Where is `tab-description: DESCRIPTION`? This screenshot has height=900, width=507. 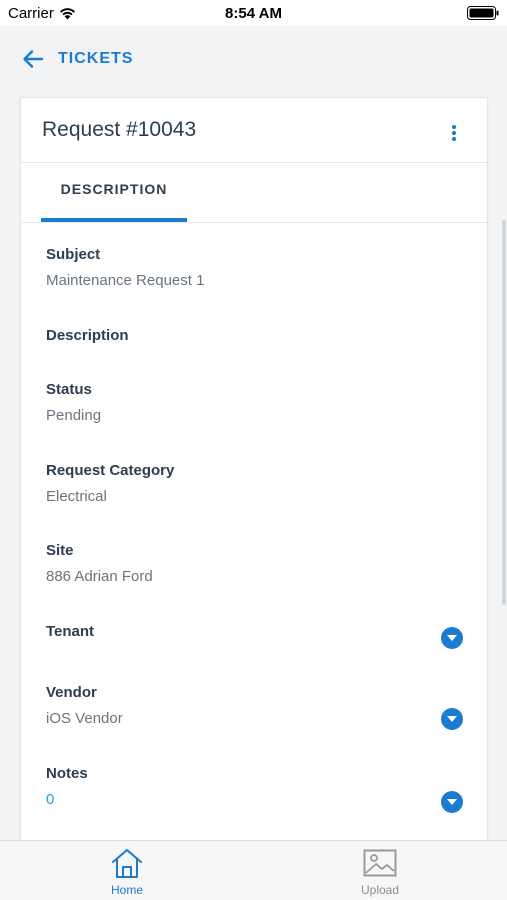 tab-description: DESCRIPTION is located at coordinates (114, 193).